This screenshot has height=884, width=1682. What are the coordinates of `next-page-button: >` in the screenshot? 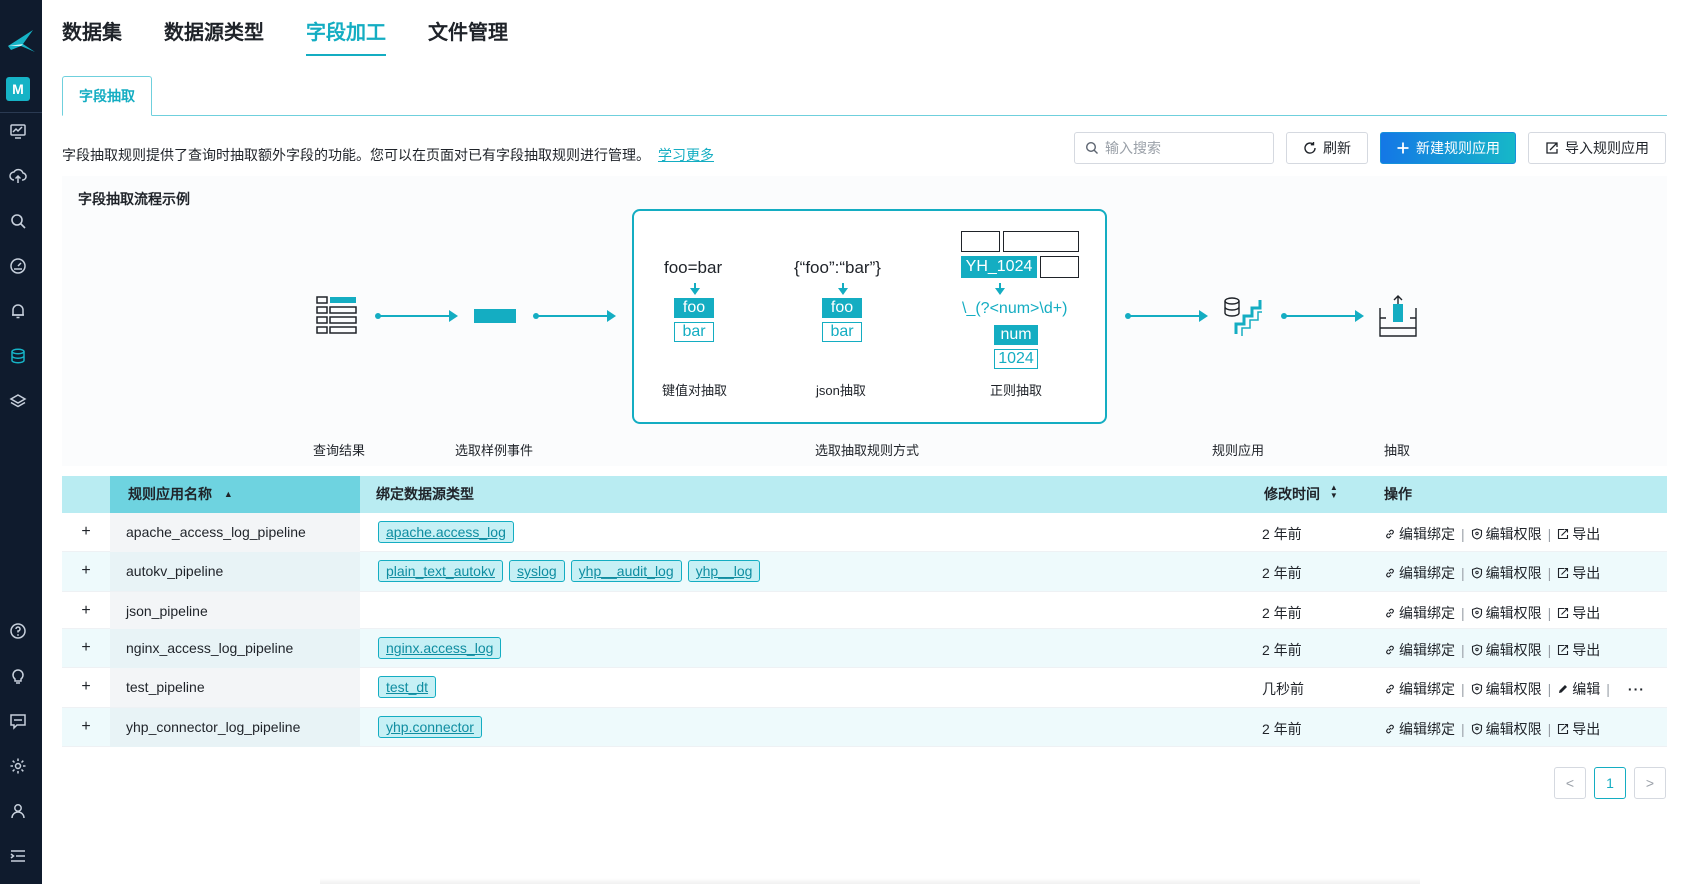 It's located at (1650, 783).